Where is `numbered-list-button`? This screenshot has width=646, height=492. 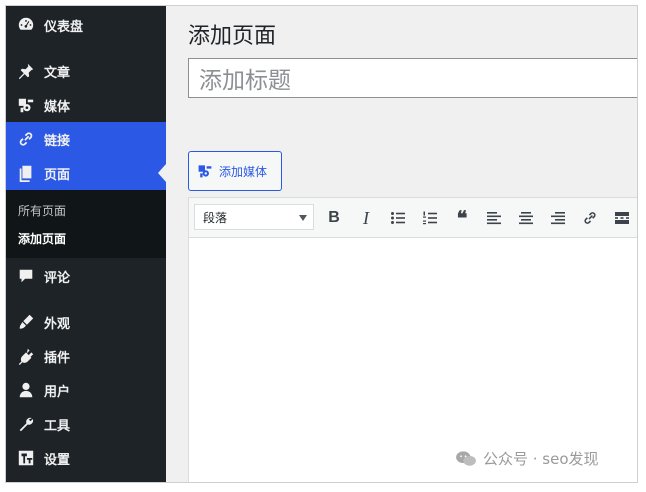 numbered-list-button is located at coordinates (430, 218).